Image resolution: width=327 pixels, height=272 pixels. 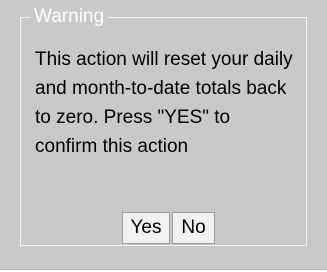 I want to click on yes-button: Yes, so click(x=146, y=228).